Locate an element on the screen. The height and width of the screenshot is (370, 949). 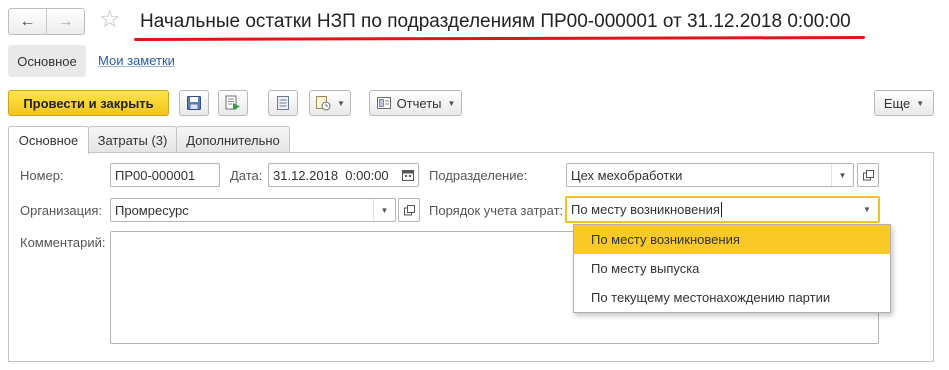
tab-additional: Дополнительно is located at coordinates (233, 139).